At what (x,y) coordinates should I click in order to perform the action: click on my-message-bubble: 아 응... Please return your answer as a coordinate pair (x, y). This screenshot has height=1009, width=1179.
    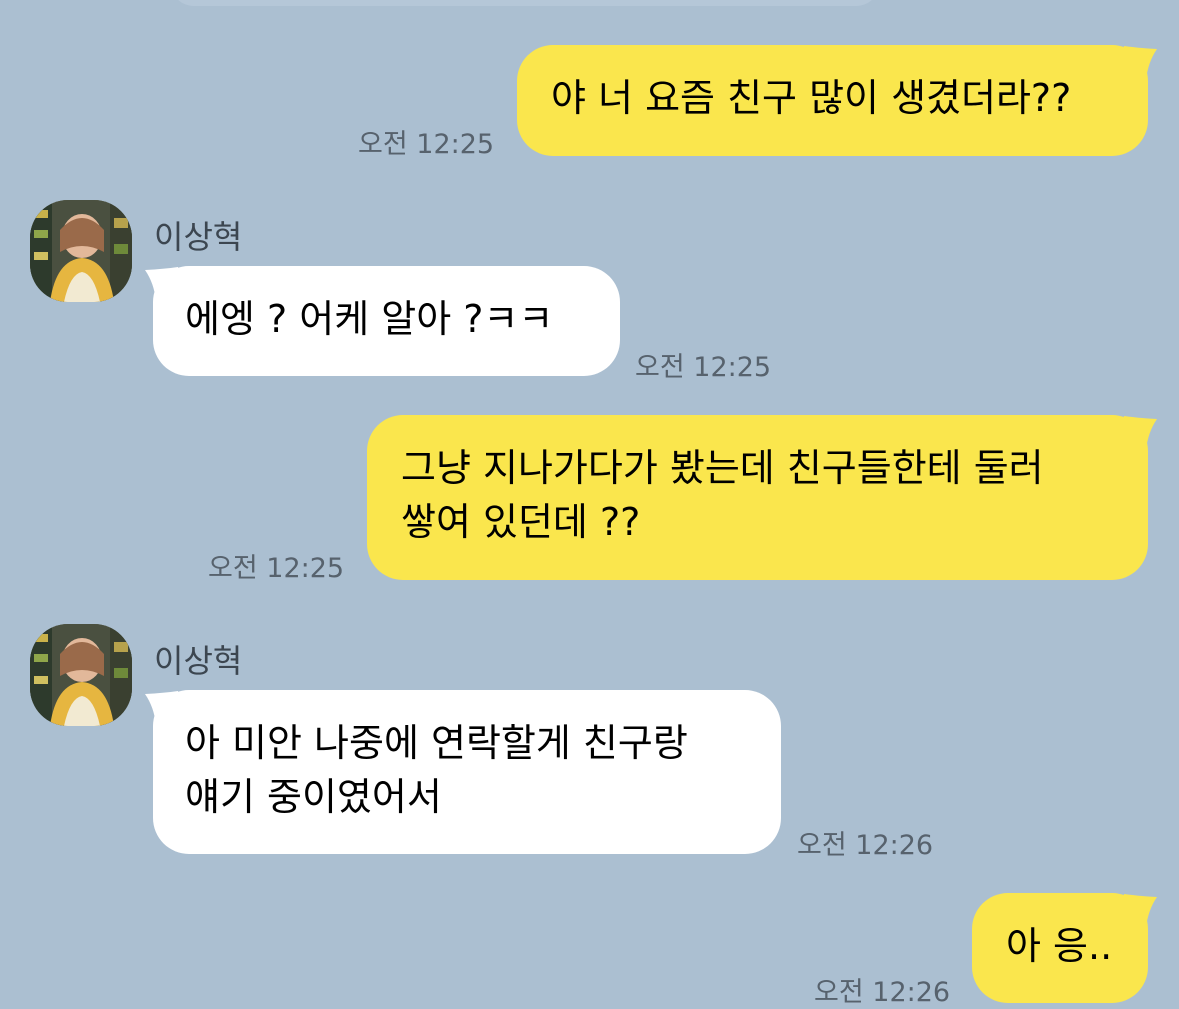
    Looking at the image, I should click on (1060, 948).